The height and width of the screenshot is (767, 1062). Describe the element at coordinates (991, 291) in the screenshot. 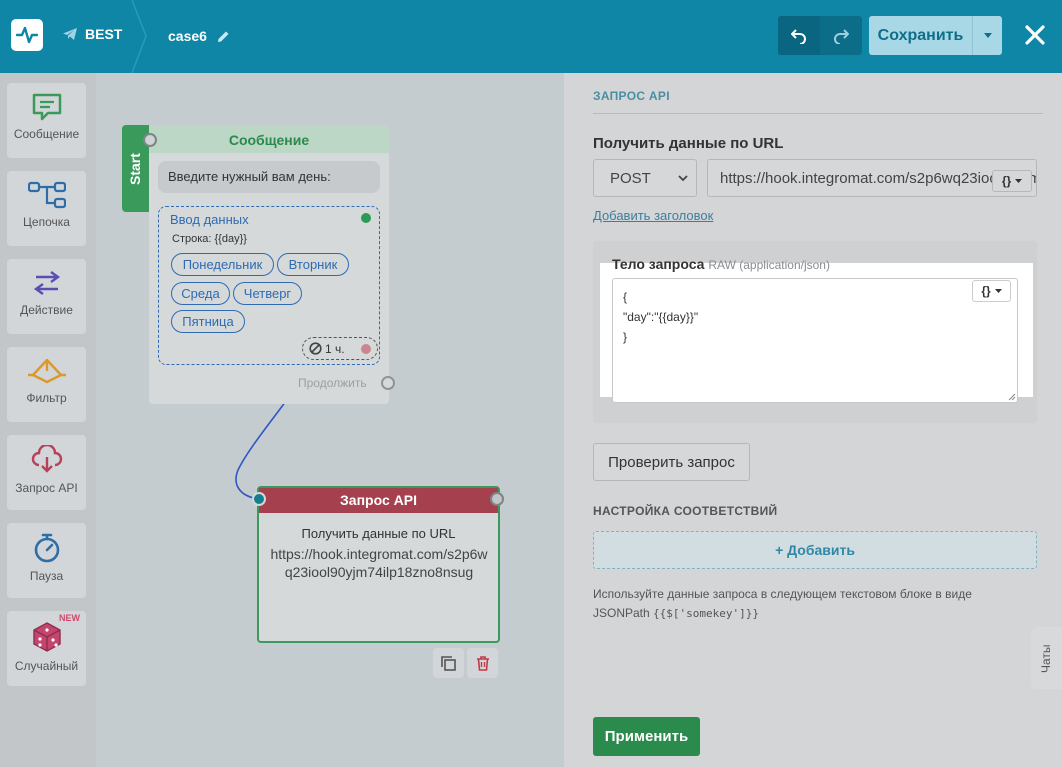

I see `body-variable-button: {}` at that location.